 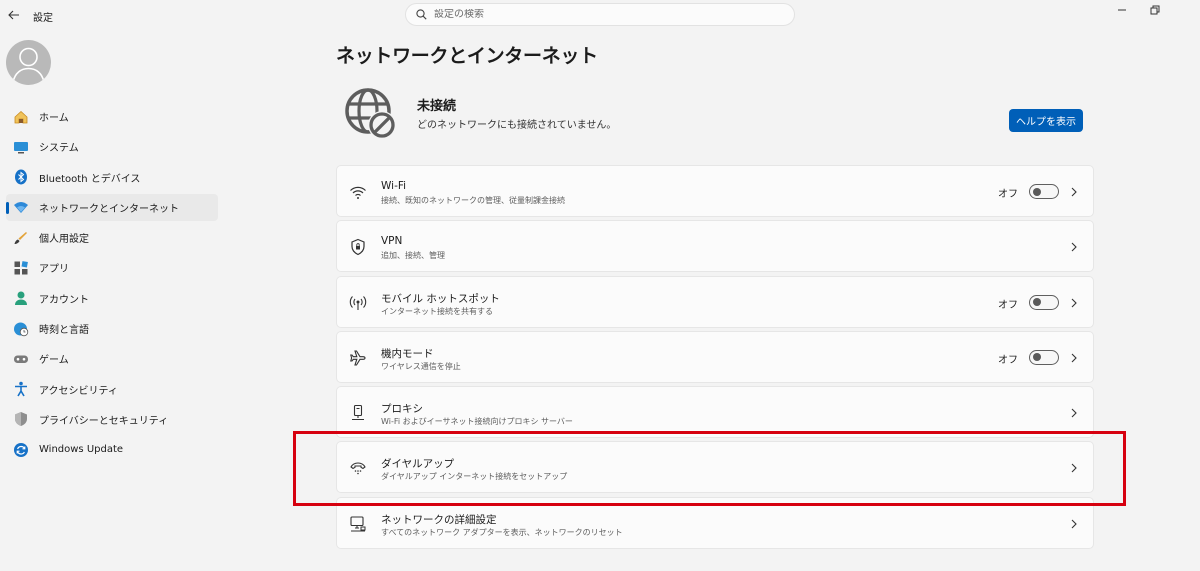 I want to click on dialup-icon, so click(x=358, y=468).